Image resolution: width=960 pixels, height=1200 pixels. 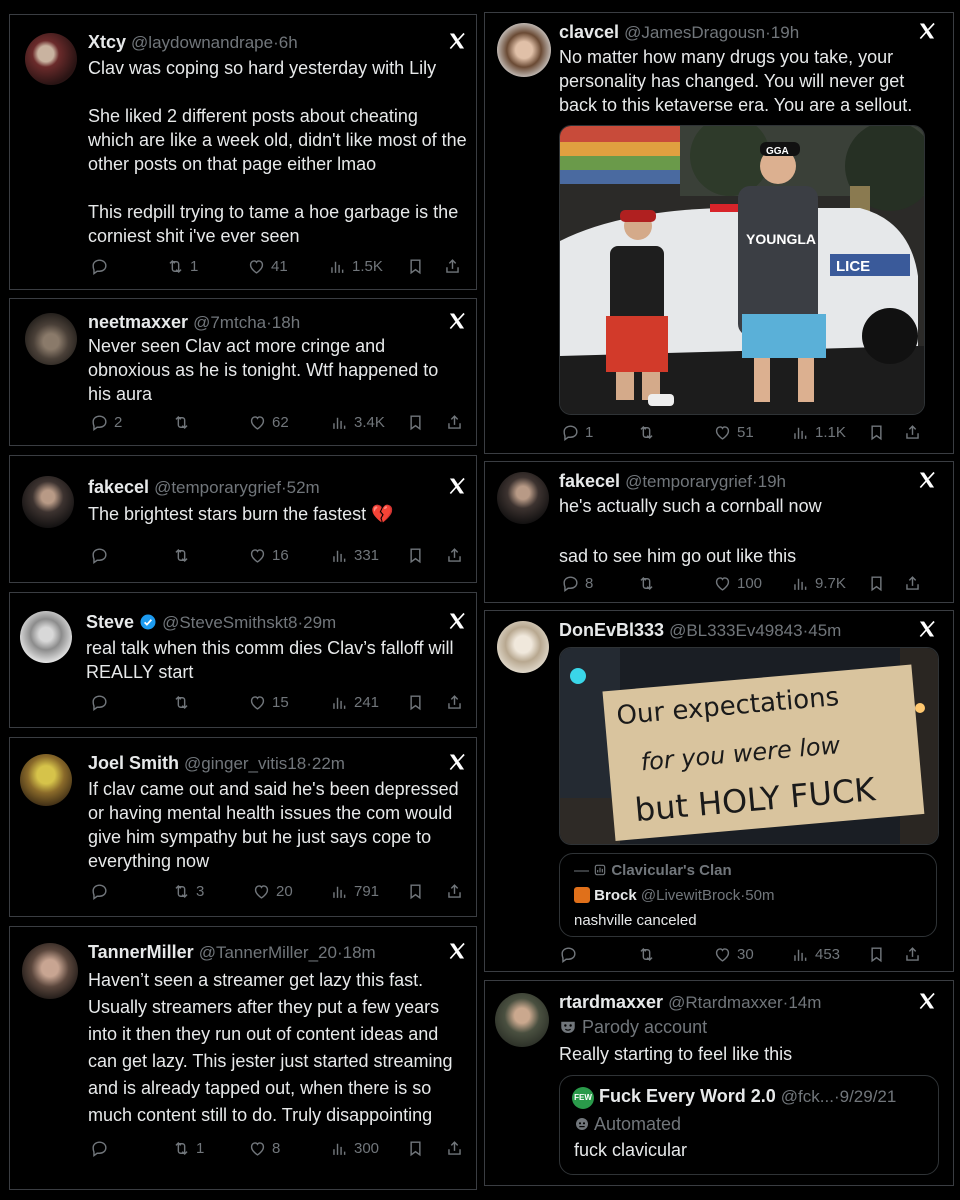 I want to click on few-logo: FEW, so click(x=583, y=1098).